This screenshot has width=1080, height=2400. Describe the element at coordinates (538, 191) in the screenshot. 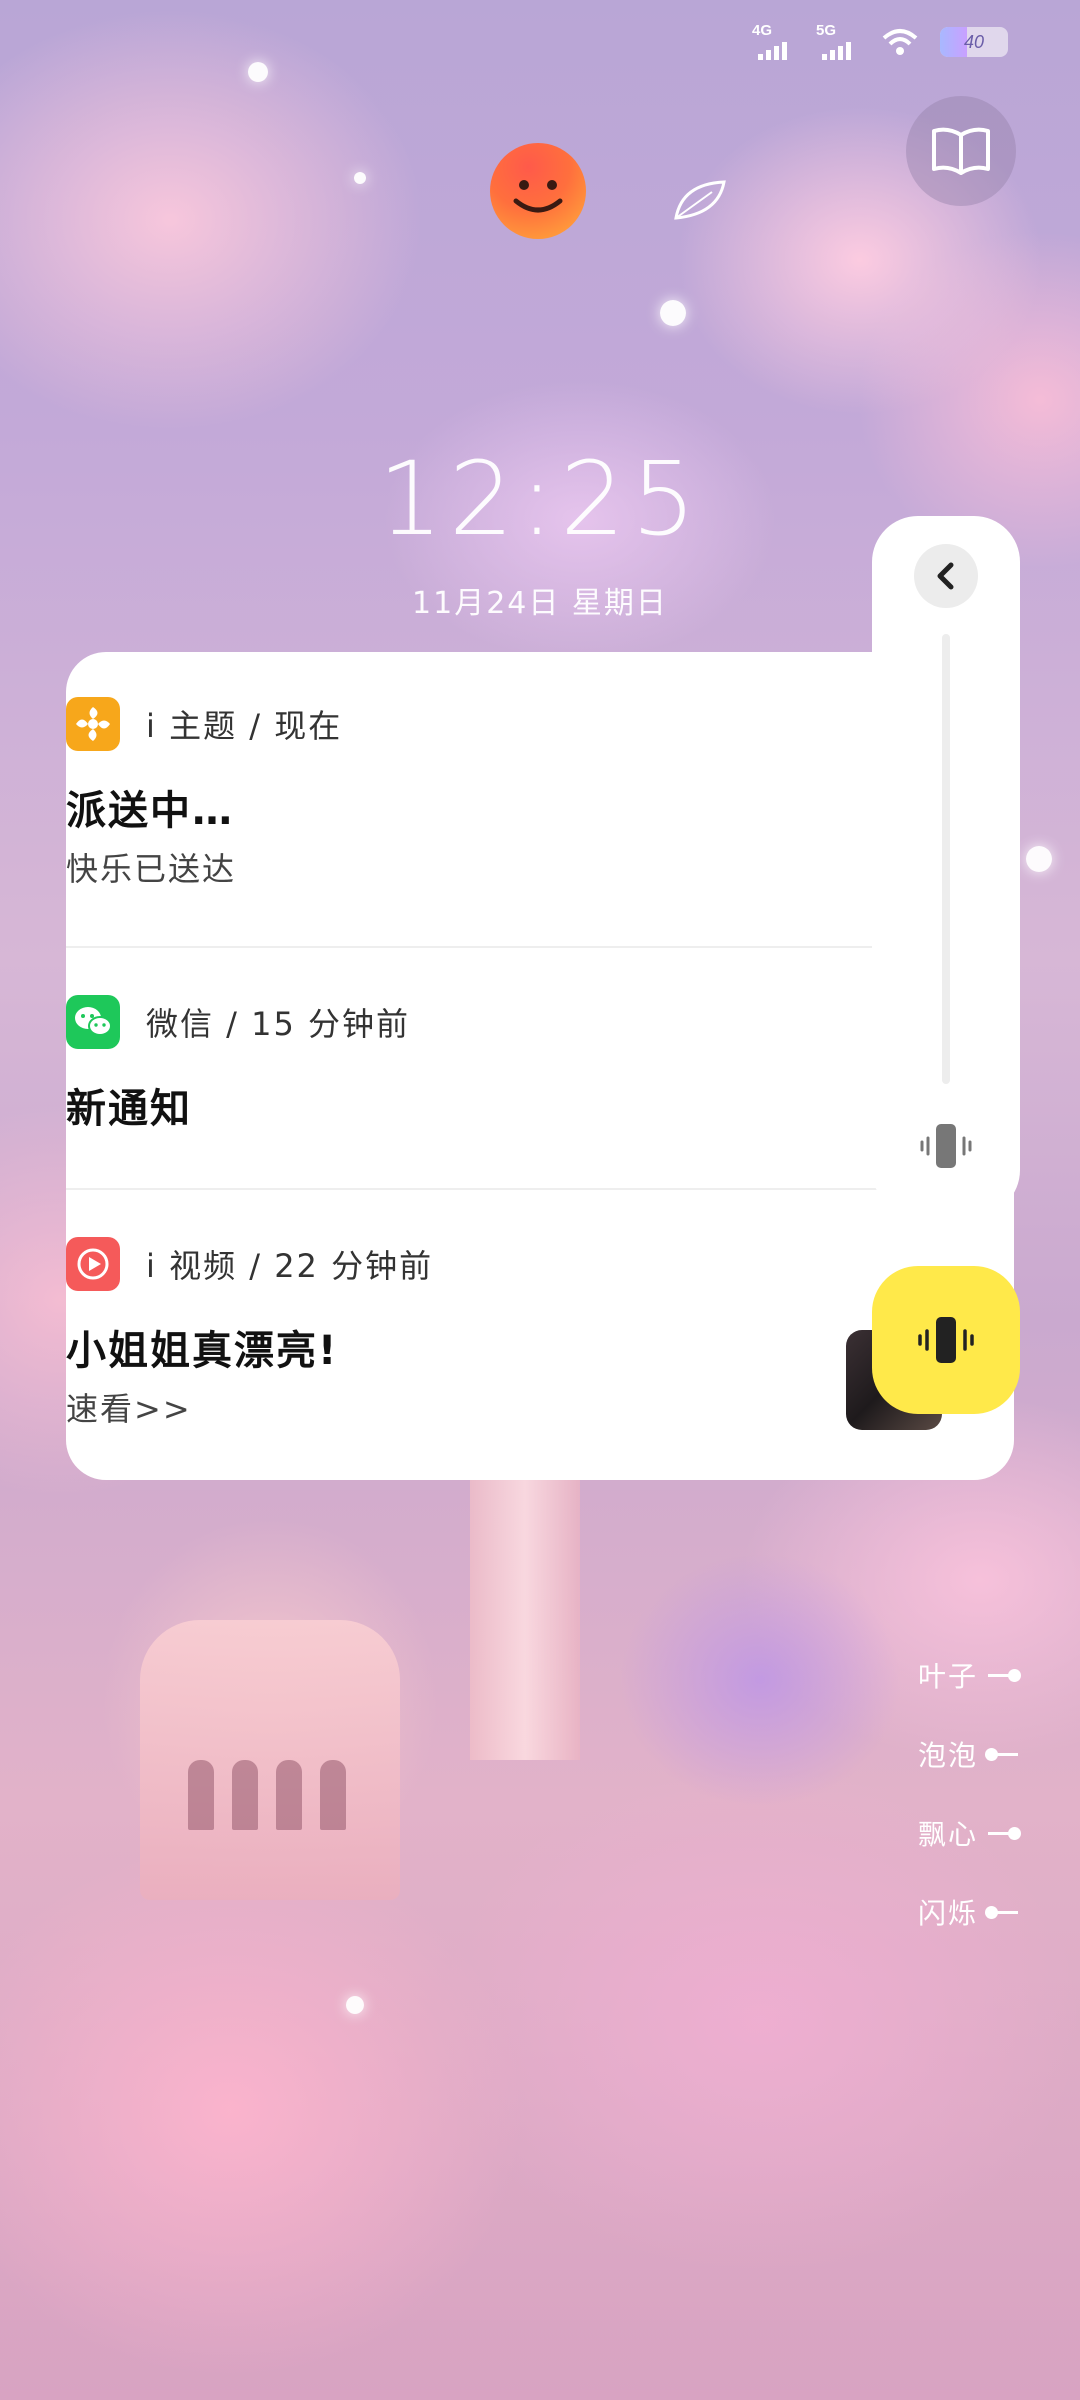

I see `smiley-widget-icon` at that location.